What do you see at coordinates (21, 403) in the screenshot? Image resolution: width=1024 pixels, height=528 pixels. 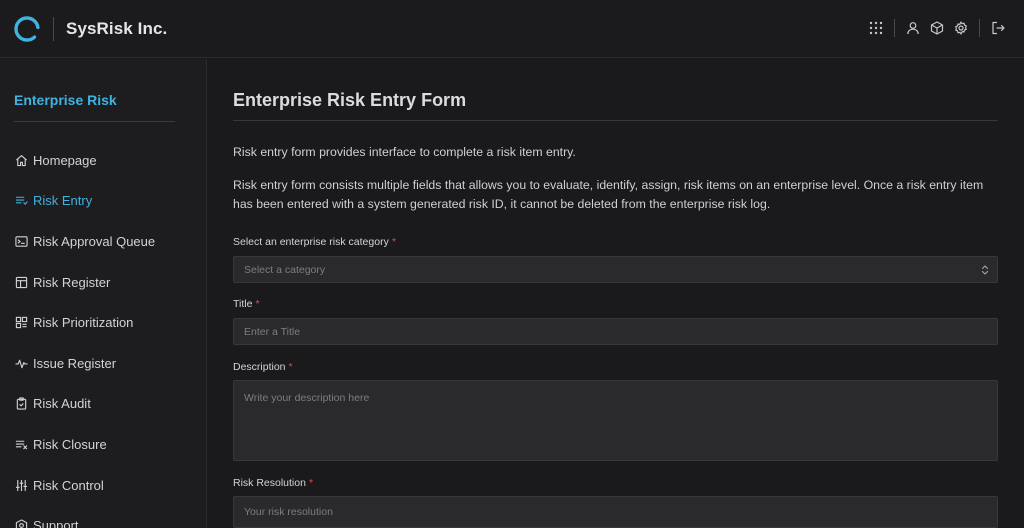 I see `clipboard-icon` at bounding box center [21, 403].